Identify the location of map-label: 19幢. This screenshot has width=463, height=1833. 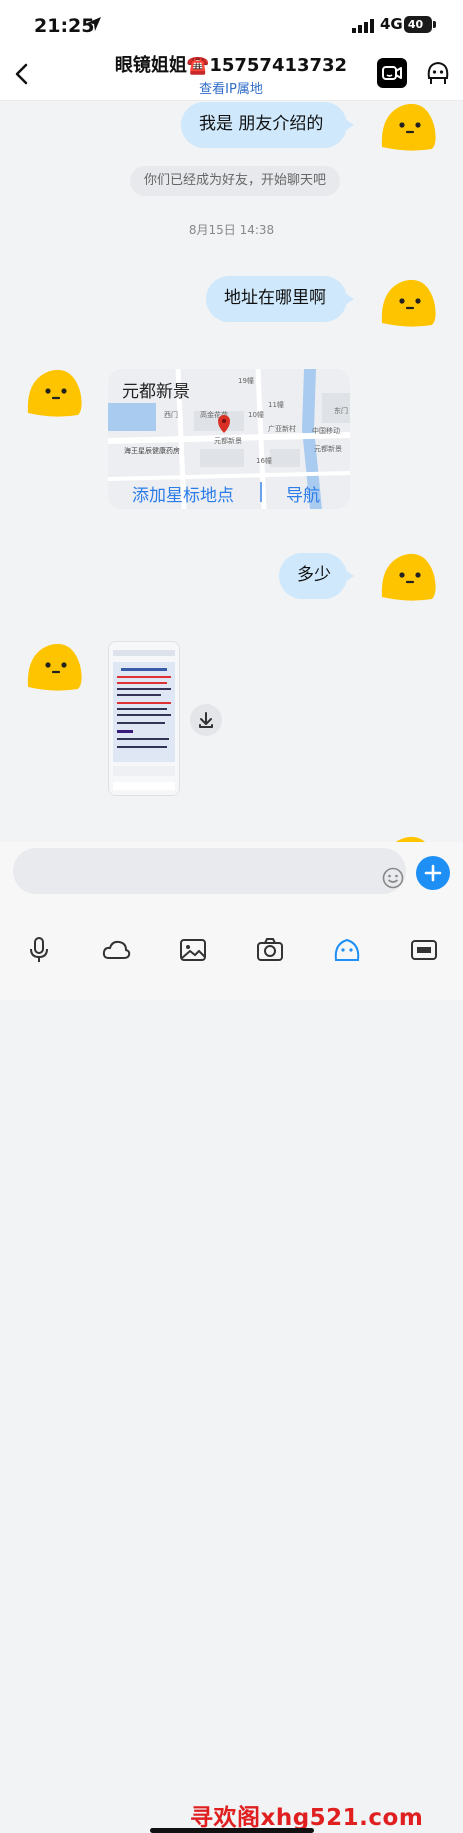
(246, 380).